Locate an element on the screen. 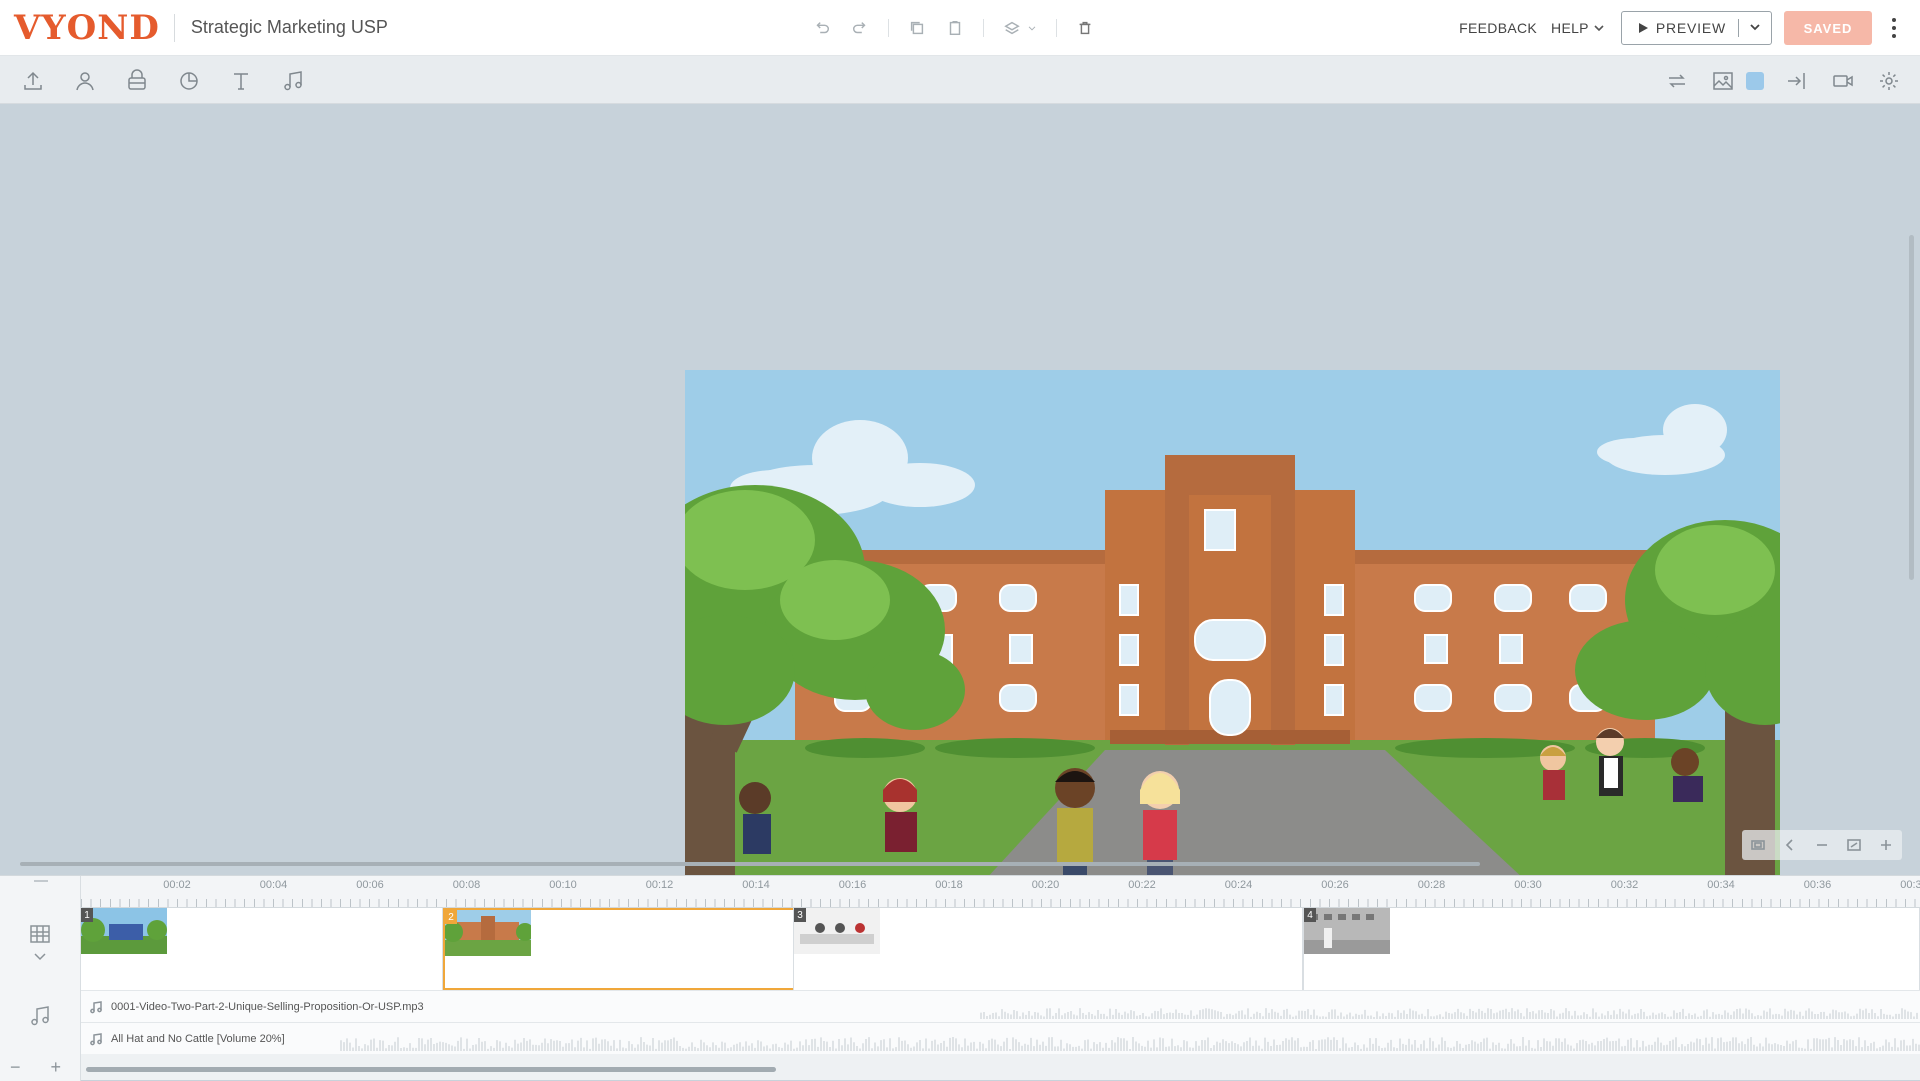  preview-button: PREVIEW is located at coordinates (1696, 28).